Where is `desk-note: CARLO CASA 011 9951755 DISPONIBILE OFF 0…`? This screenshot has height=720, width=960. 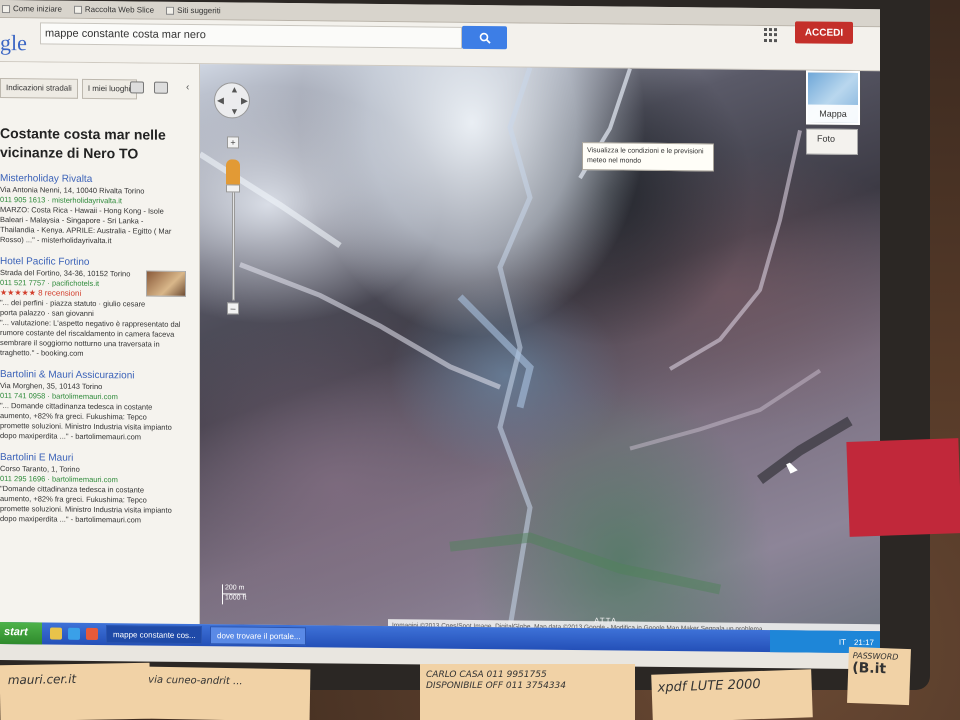
desk-note: CARLO CASA 011 9951755 DISPONIBILE OFF 0… is located at coordinates (527, 692).